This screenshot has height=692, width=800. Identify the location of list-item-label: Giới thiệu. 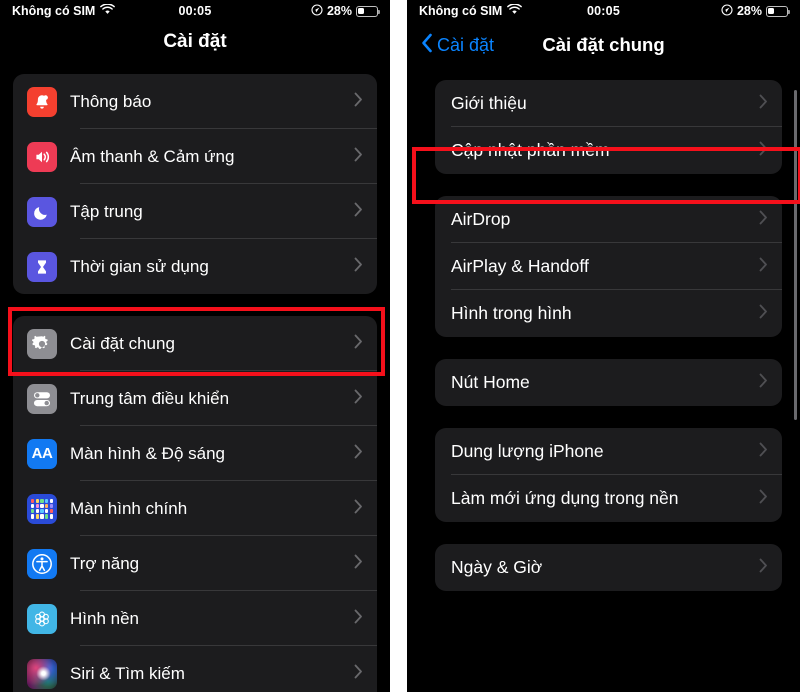
(489, 103).